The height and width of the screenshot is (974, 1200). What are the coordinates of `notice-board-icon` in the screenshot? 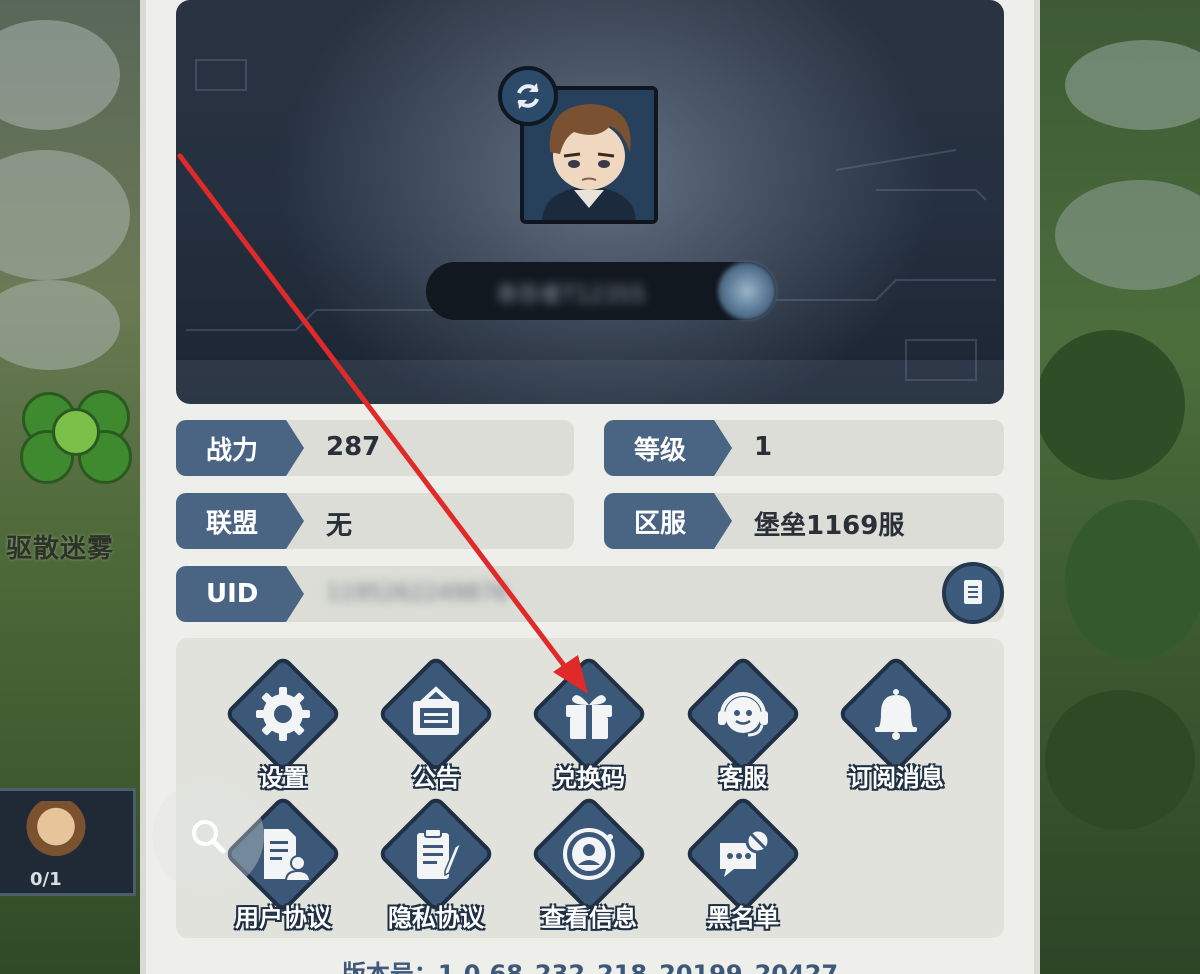 It's located at (436, 710).